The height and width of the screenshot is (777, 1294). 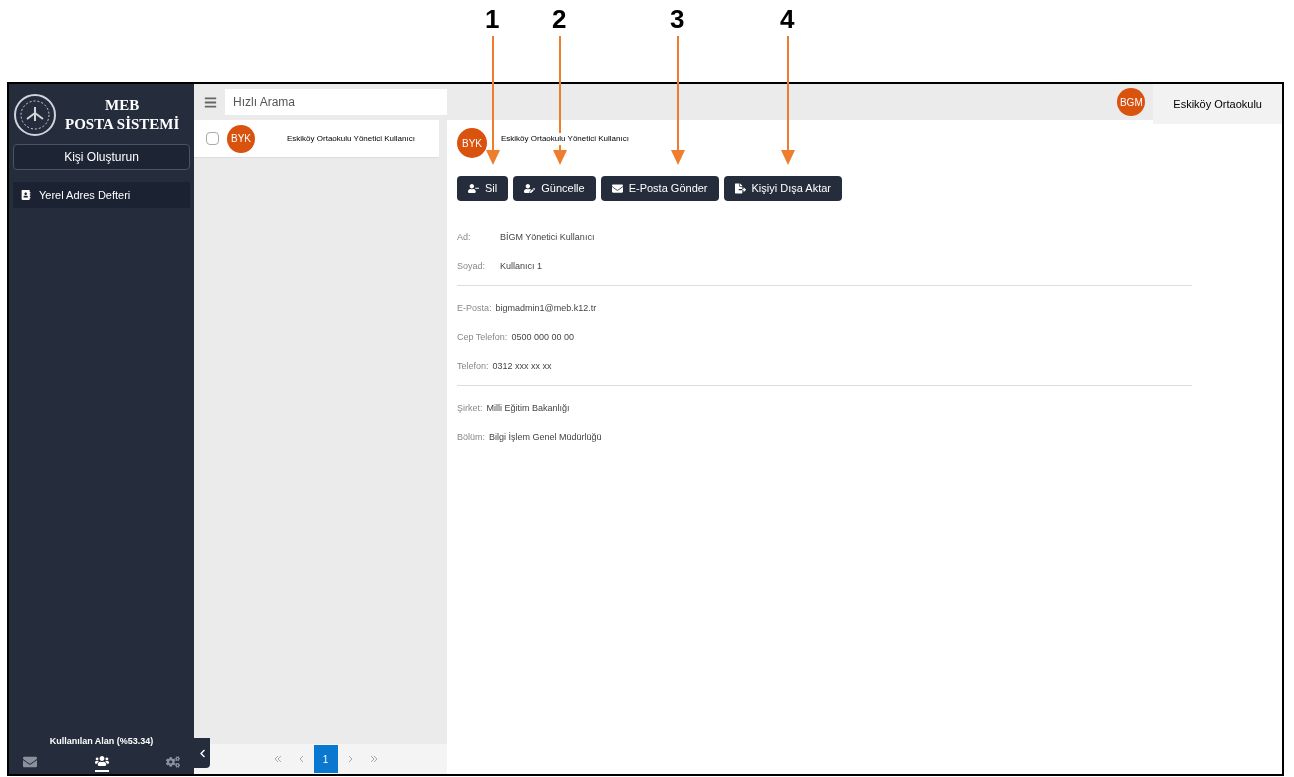 I want to click on field-label: Telefon:, so click(x=473, y=366).